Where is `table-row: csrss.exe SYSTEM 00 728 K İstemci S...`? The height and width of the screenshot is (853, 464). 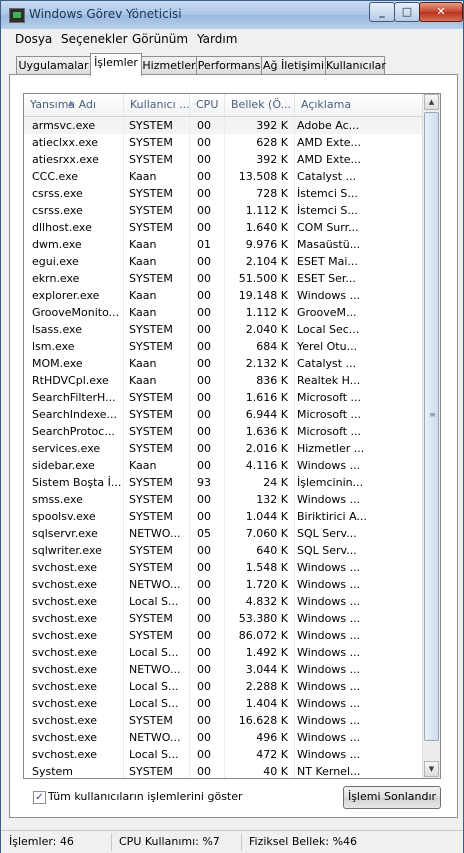 table-row: csrss.exe SYSTEM 00 728 K İstemci S... is located at coordinates (224, 193).